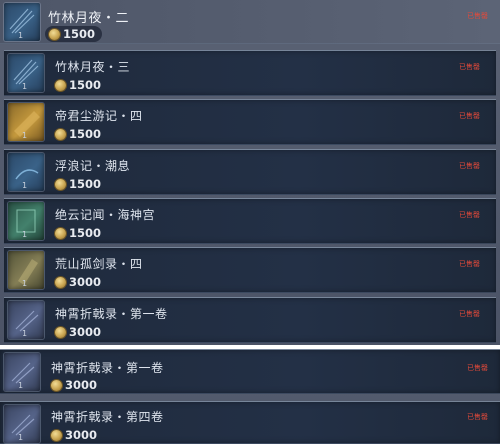 Image resolution: width=500 pixels, height=444 pixels. I want to click on item-title: 荒山孤剑录・四, so click(99, 264).